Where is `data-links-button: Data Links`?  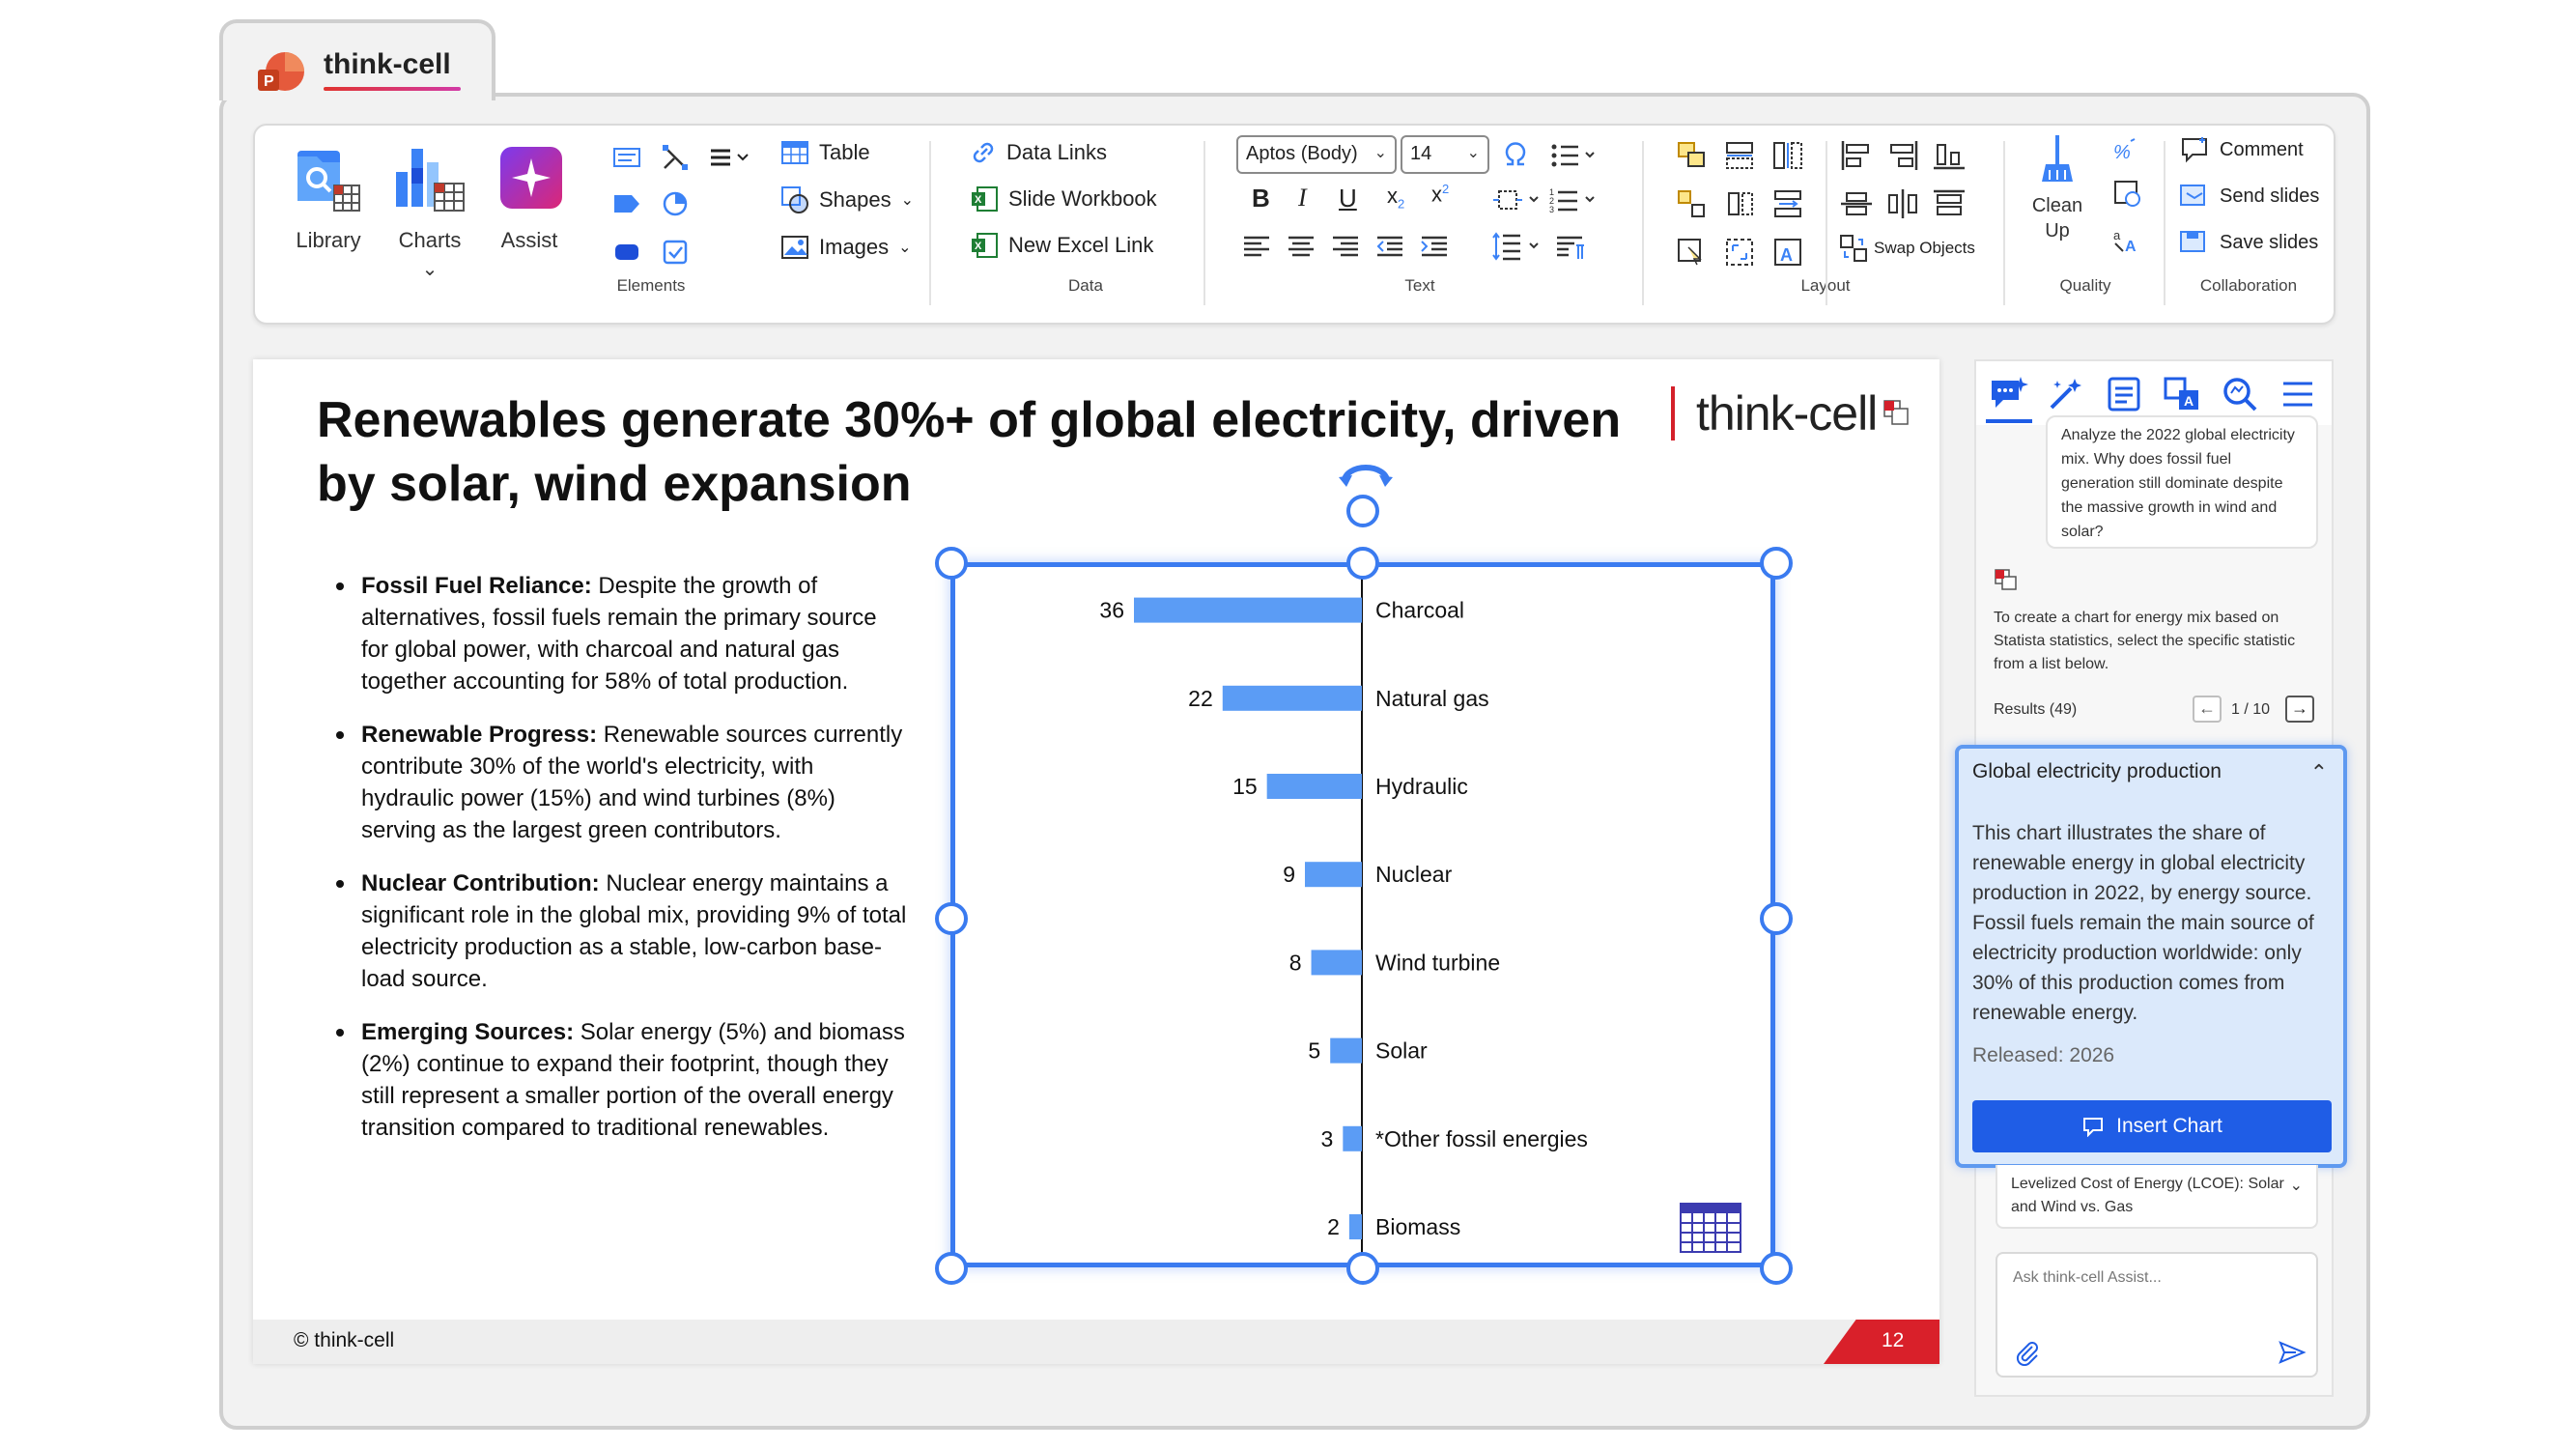
data-links-button: Data Links is located at coordinates (1038, 152).